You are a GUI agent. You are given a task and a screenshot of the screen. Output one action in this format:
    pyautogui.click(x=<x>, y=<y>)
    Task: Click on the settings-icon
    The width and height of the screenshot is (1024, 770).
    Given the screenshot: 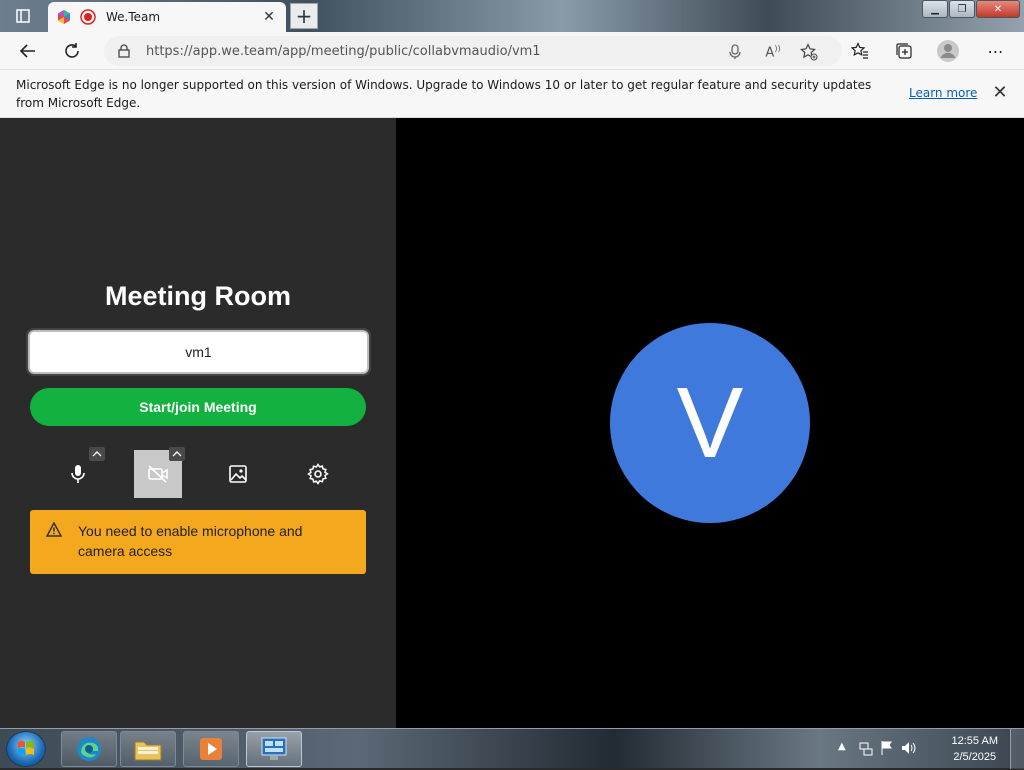 What is the action you would take?
    pyautogui.click(x=318, y=474)
    